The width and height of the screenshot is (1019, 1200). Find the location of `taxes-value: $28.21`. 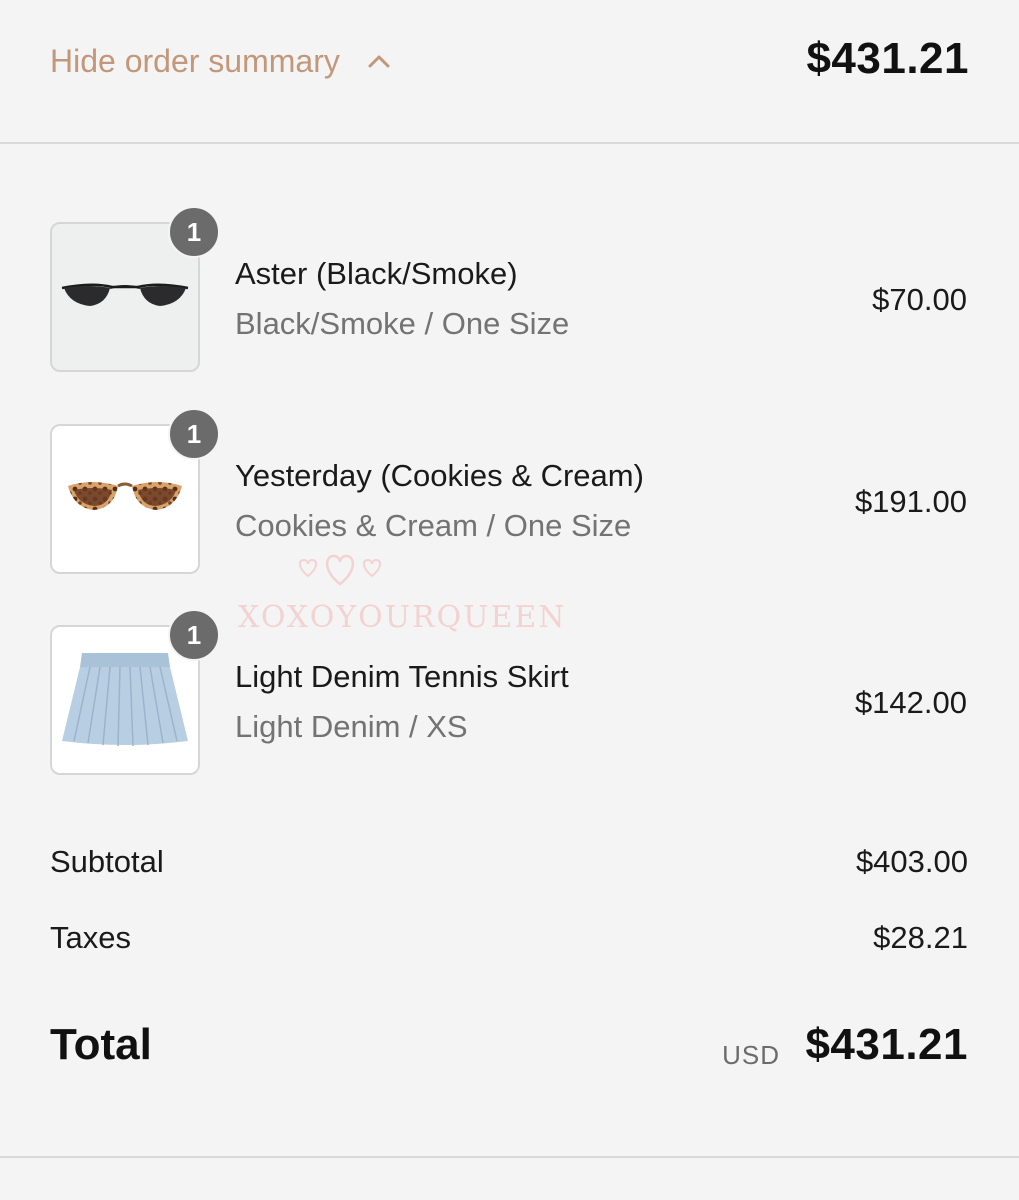

taxes-value: $28.21 is located at coordinates (920, 937).